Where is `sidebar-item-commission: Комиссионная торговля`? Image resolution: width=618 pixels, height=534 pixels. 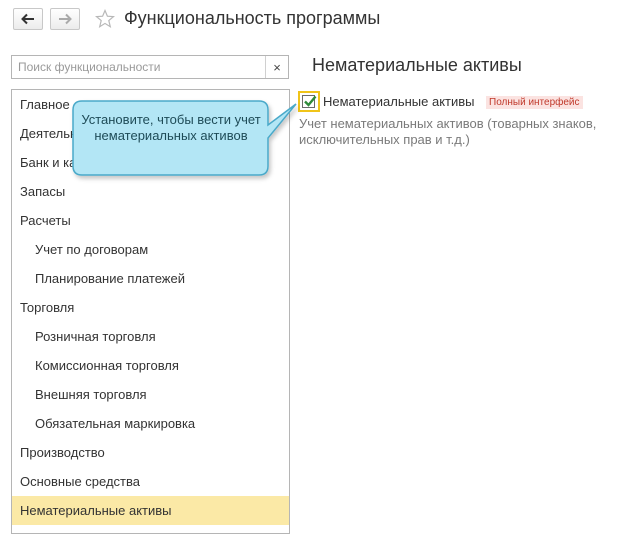
sidebar-item-commission: Комиссионная торговля is located at coordinates (150, 365).